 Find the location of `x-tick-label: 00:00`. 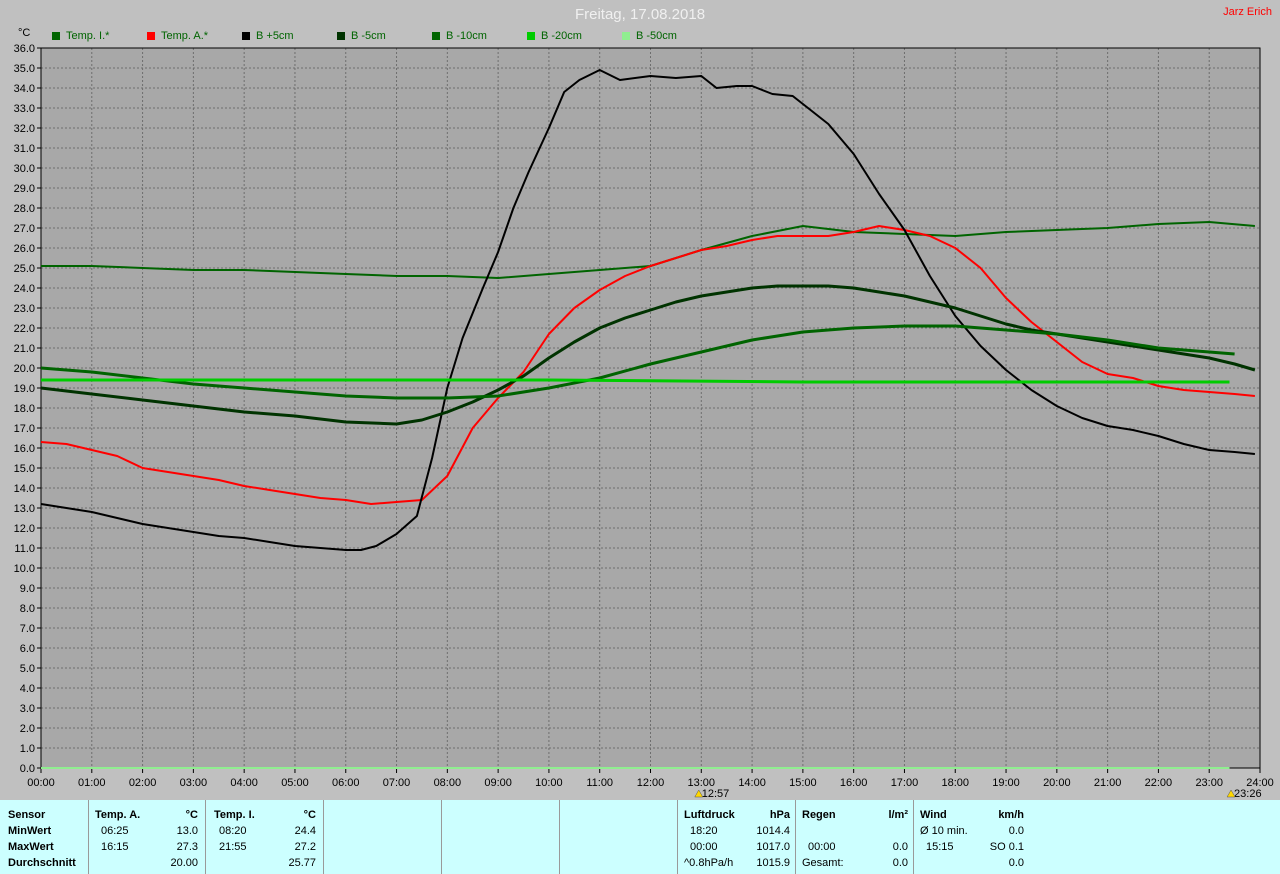

x-tick-label: 00:00 is located at coordinates (41, 783).